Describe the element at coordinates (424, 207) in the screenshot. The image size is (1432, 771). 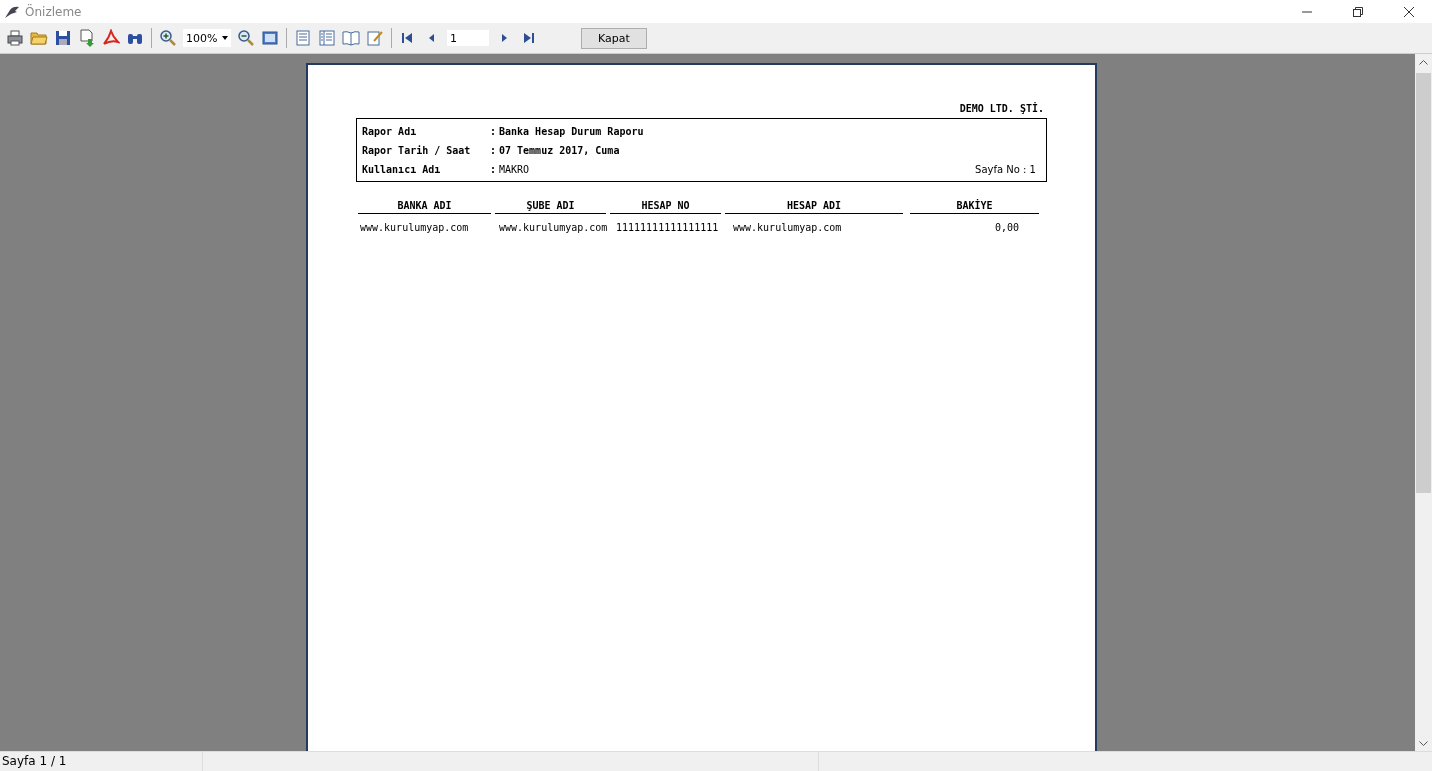
I see `column-header: BANKA ADI` at that location.